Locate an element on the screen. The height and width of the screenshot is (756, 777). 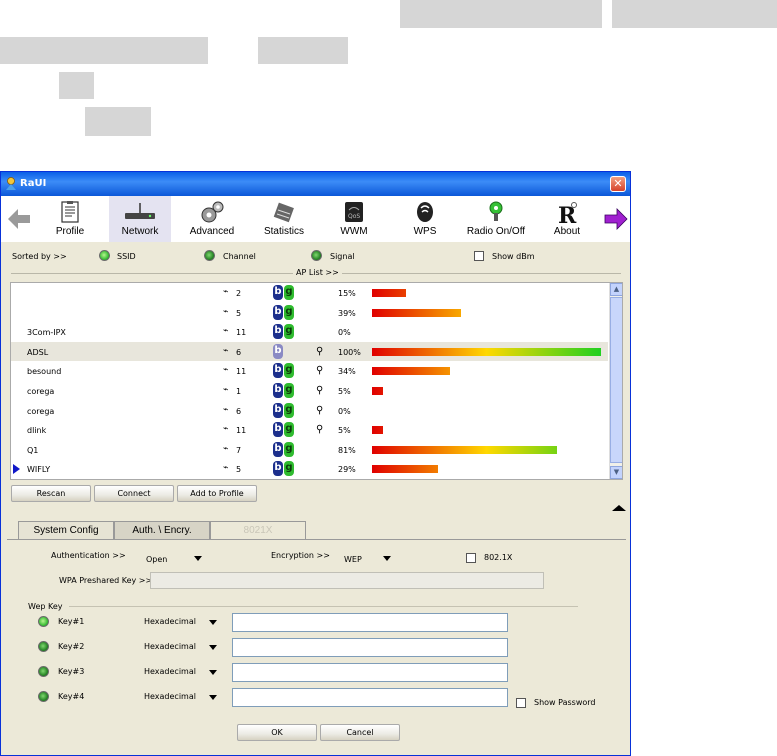
title-bar: RaUI ✕ is located at coordinates (315, 184).